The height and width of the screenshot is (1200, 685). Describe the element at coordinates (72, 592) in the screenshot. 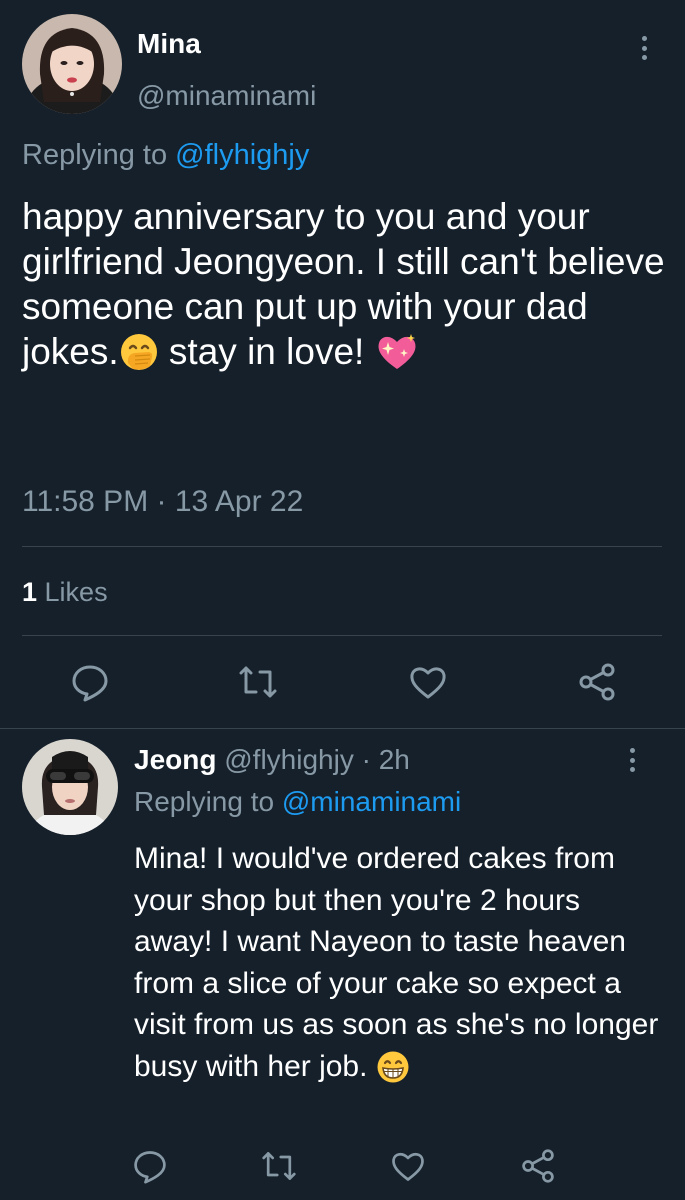

I see `likes-label: Likes` at that location.